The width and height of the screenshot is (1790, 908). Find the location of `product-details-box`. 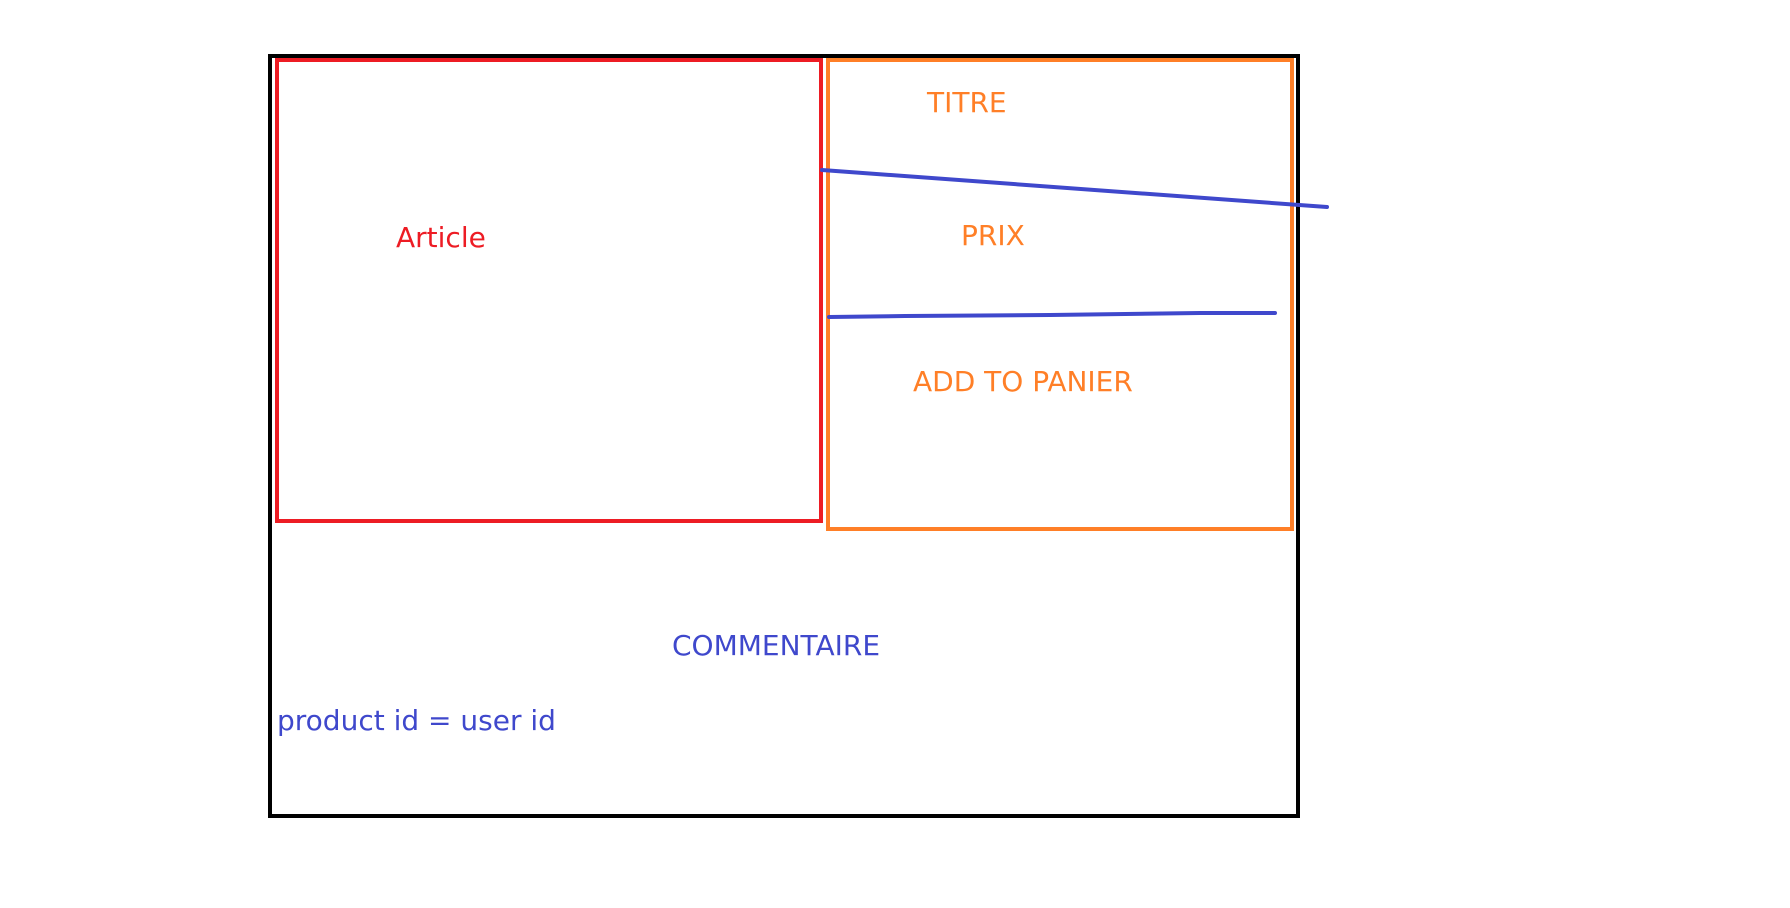

product-details-box is located at coordinates (1060, 294).